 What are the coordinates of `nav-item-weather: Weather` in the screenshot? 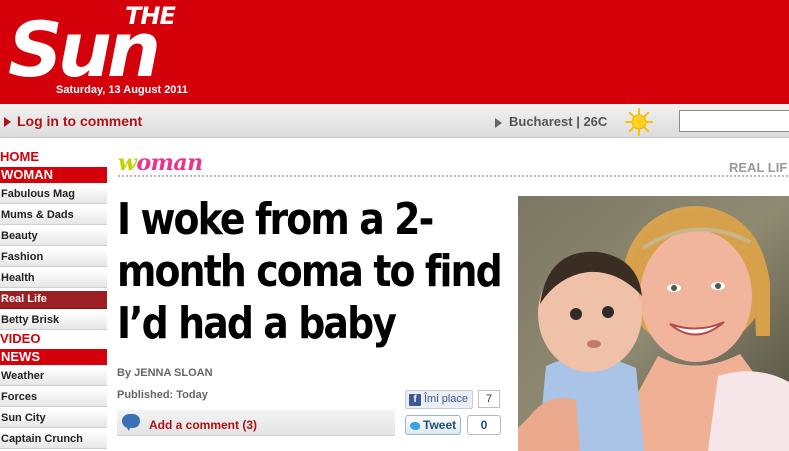 It's located at (53, 377).